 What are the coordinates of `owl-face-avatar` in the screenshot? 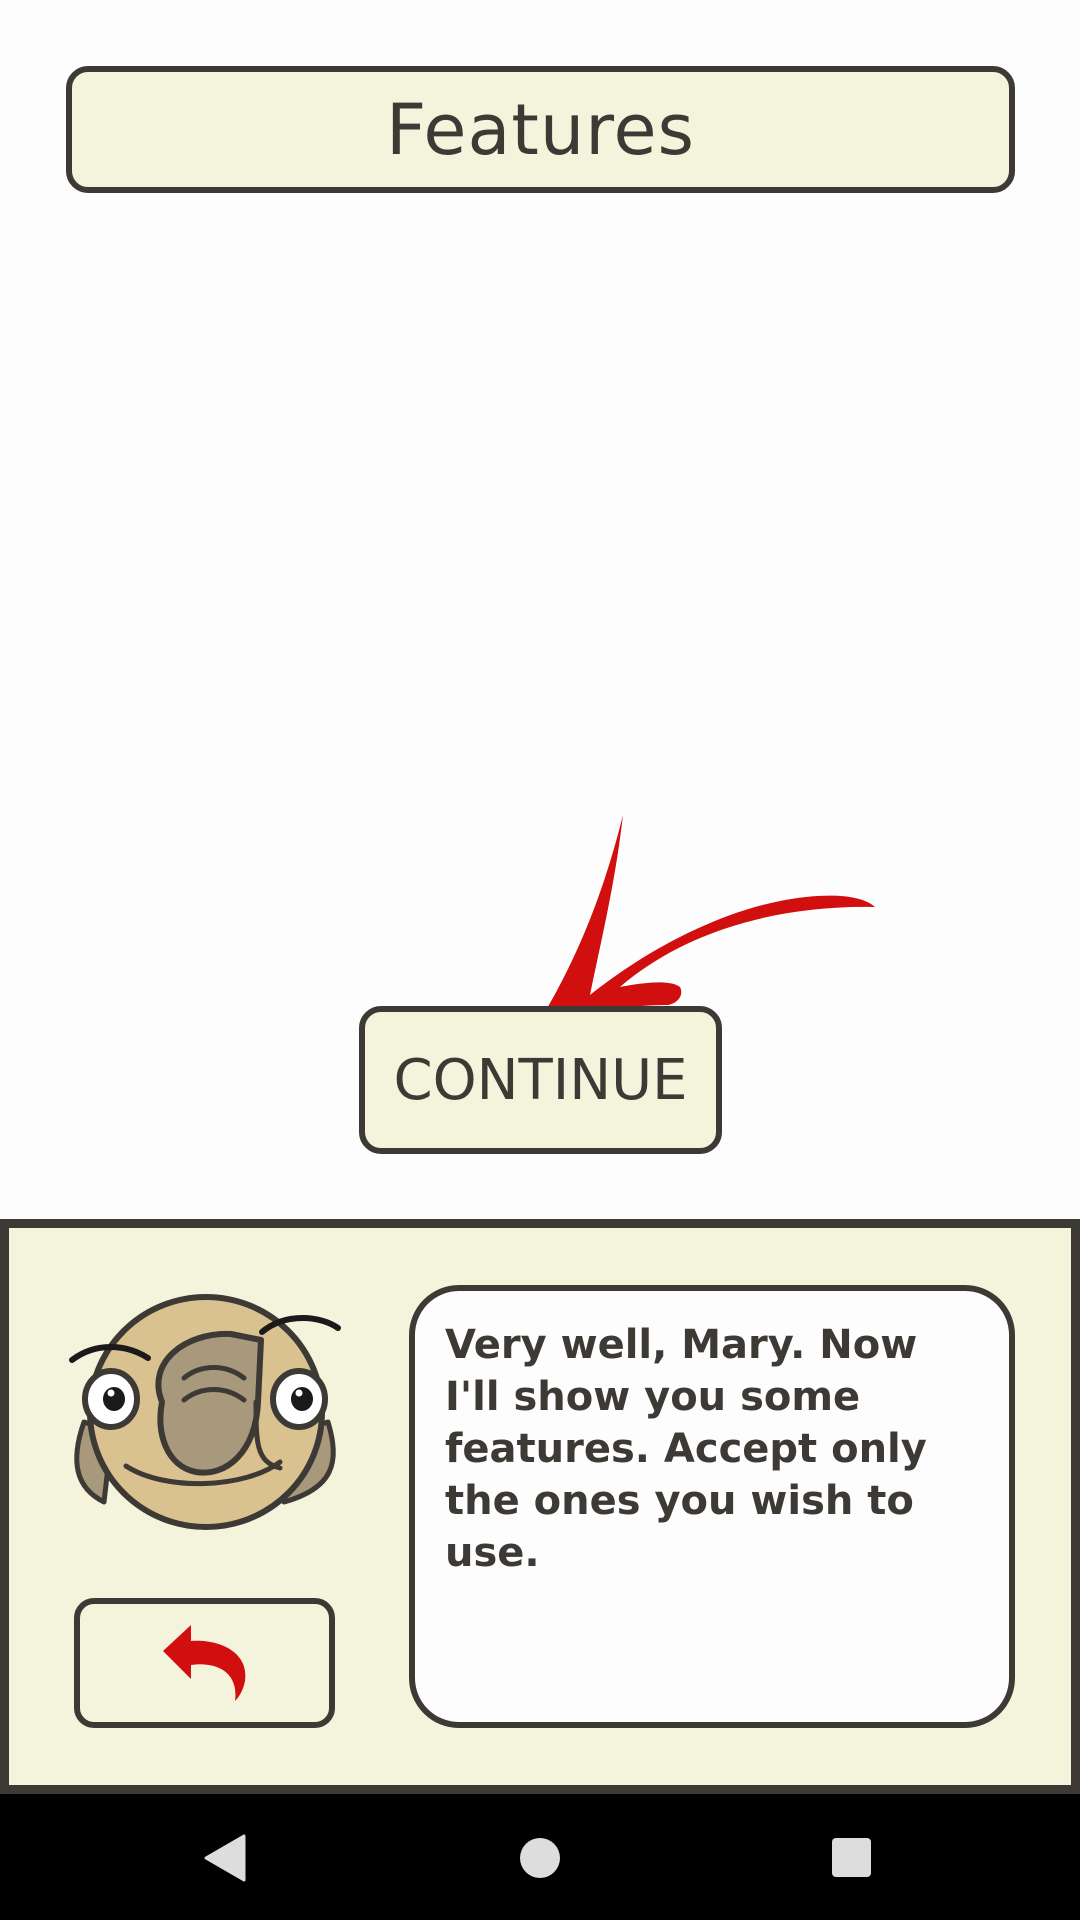 It's located at (205, 1412).